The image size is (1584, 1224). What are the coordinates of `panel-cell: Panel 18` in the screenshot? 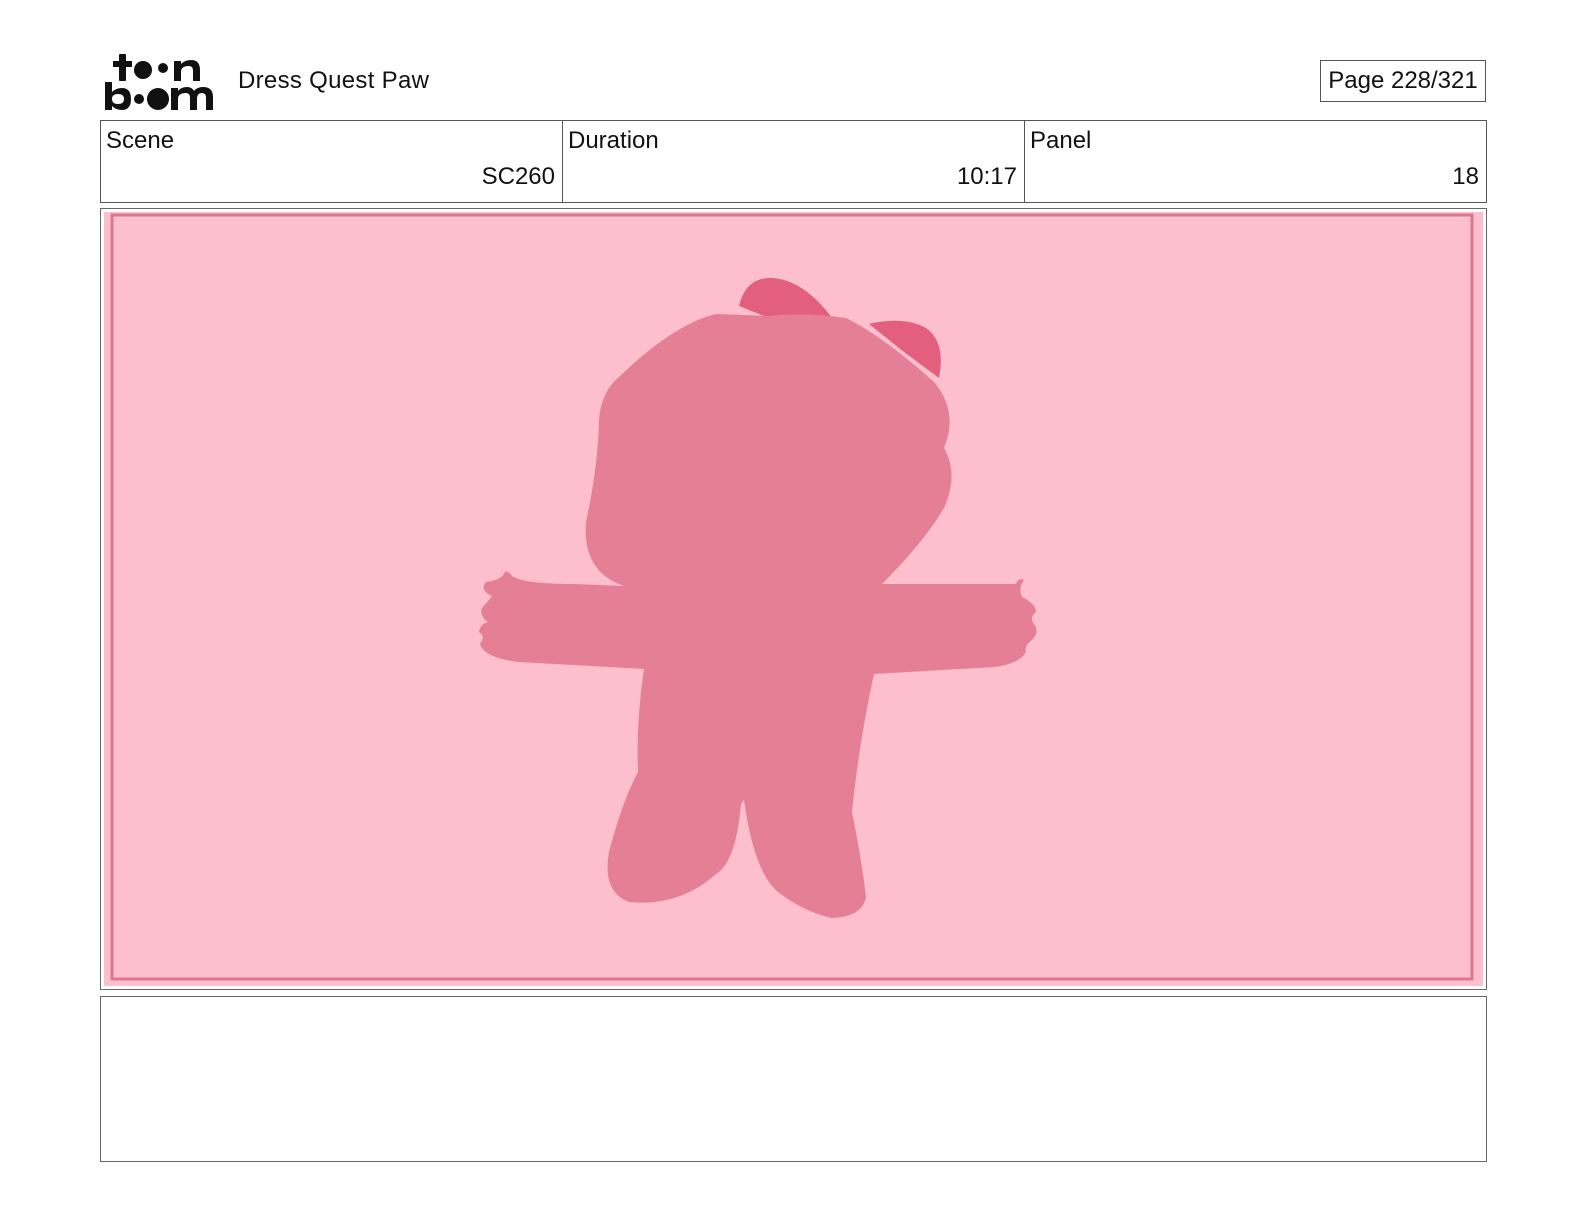 It's located at (1255, 161).